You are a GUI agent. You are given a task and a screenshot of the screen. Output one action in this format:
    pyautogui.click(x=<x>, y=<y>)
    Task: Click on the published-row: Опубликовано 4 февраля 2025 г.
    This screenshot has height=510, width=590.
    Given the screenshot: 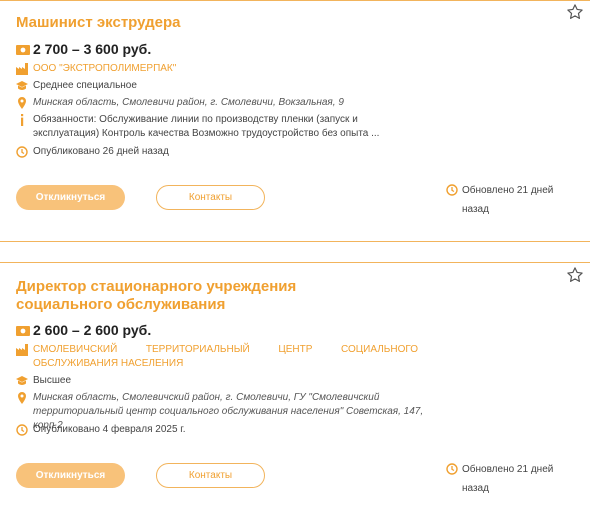 What is the action you would take?
    pyautogui.click(x=101, y=430)
    